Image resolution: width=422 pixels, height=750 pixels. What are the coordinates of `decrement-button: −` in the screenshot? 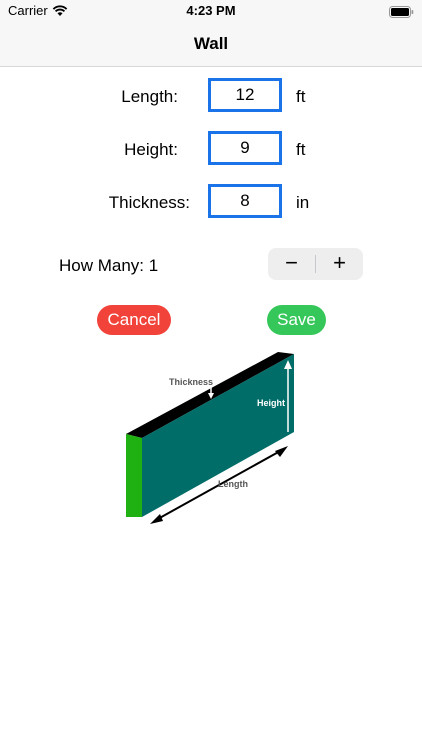 It's located at (291, 264).